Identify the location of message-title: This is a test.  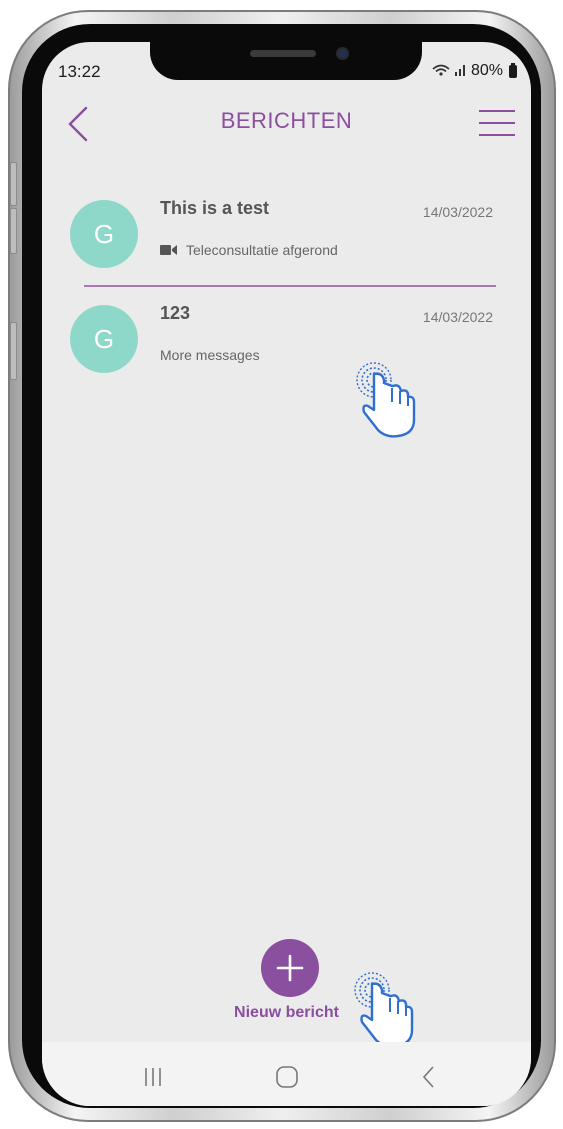
(215, 208).